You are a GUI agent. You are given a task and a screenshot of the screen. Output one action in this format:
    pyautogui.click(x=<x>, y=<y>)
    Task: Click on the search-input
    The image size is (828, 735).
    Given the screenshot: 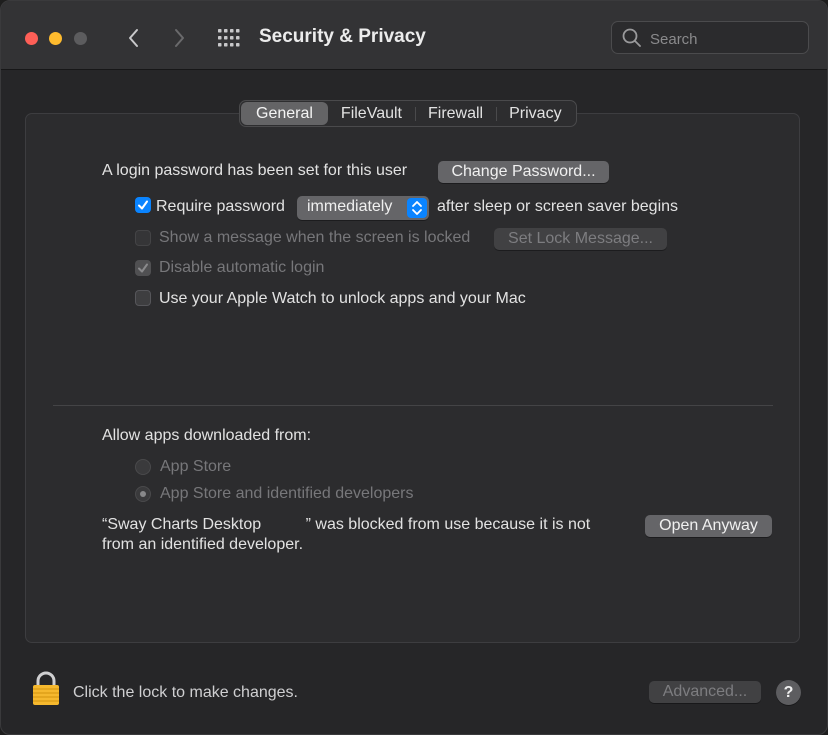 What is the action you would take?
    pyautogui.click(x=725, y=39)
    